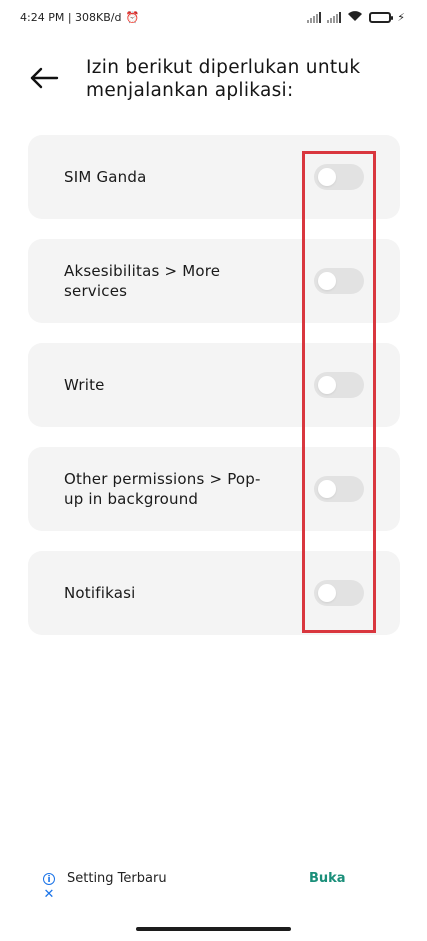  I want to click on status-left: 4:24 PM | 308KB/d ⏰, so click(79, 17).